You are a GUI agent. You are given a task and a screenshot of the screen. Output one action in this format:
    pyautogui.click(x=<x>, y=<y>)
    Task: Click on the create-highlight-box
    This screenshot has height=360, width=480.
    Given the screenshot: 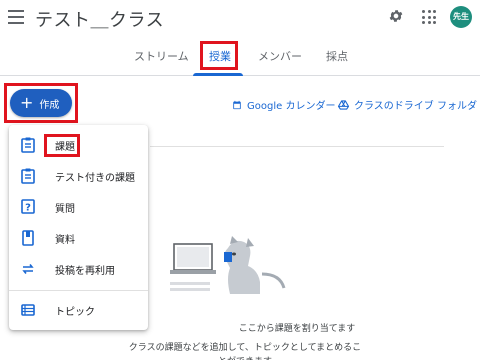 What is the action you would take?
    pyautogui.click(x=41, y=103)
    